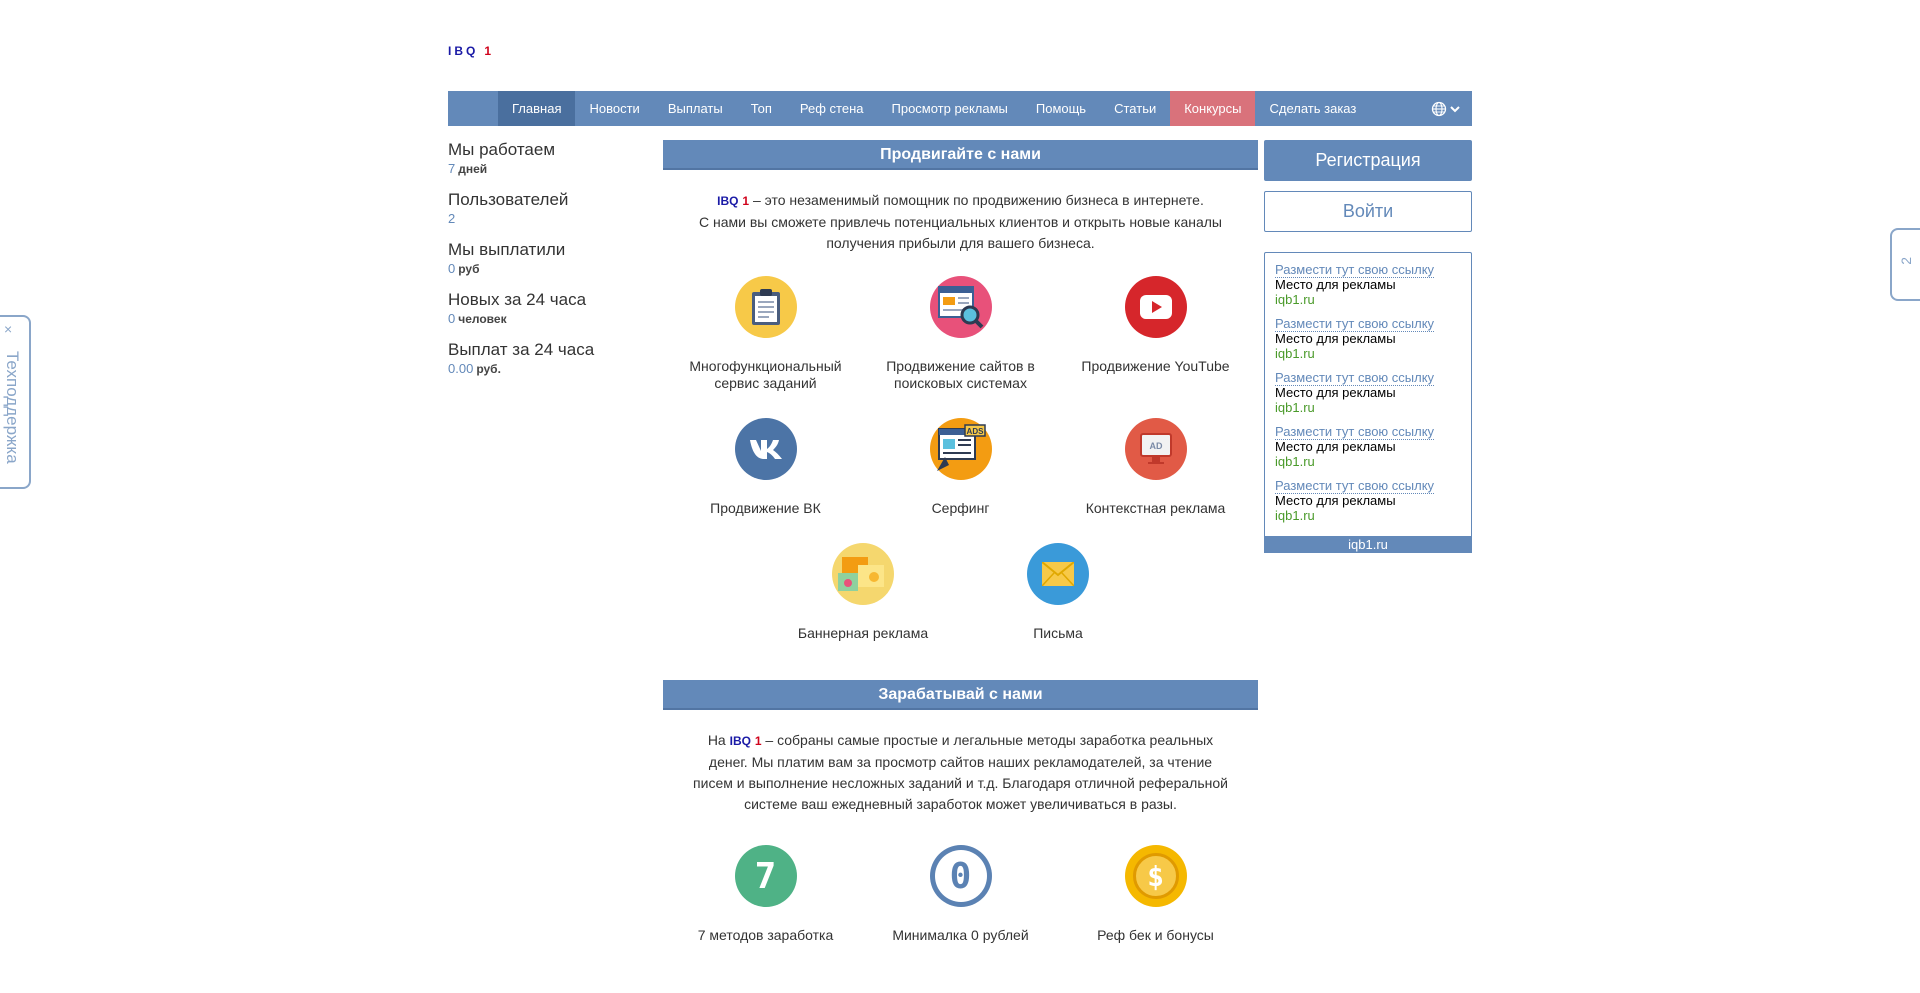  What do you see at coordinates (960, 307) in the screenshot?
I see `seo-search-icon` at bounding box center [960, 307].